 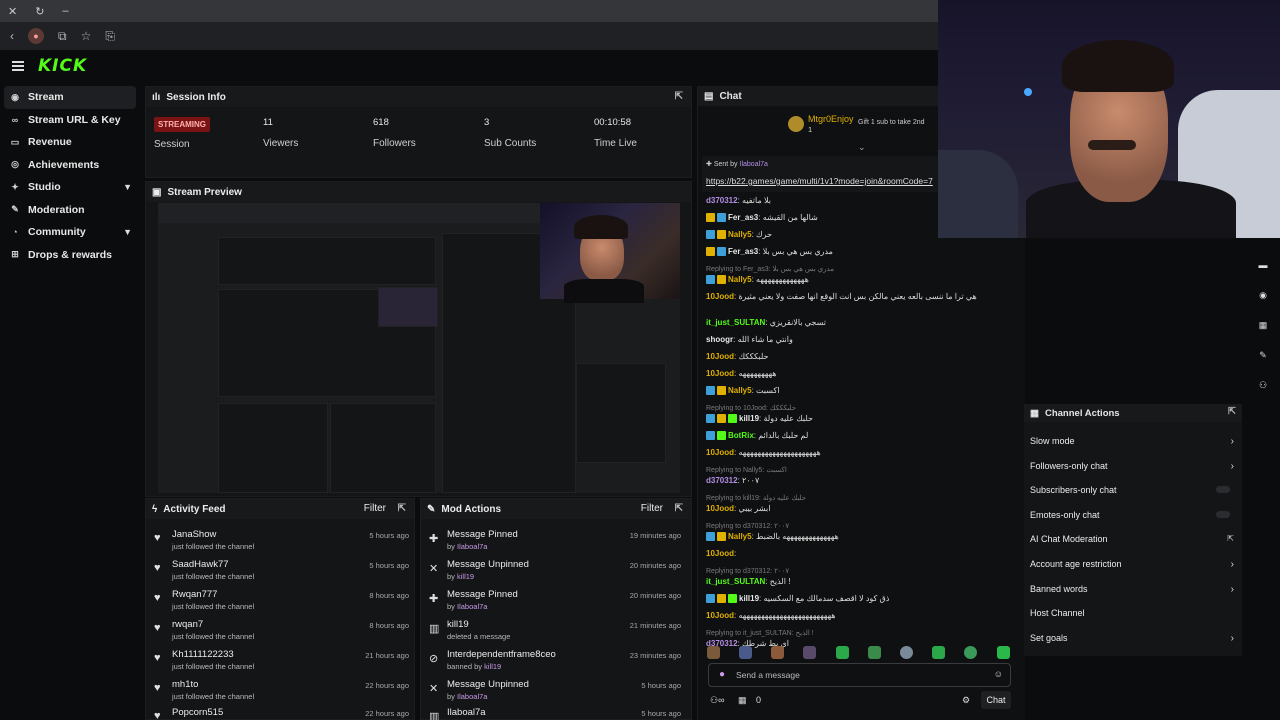 What do you see at coordinates (732, 480) in the screenshot?
I see `chat-message: d370312: ٢٠٠٧` at bounding box center [732, 480].